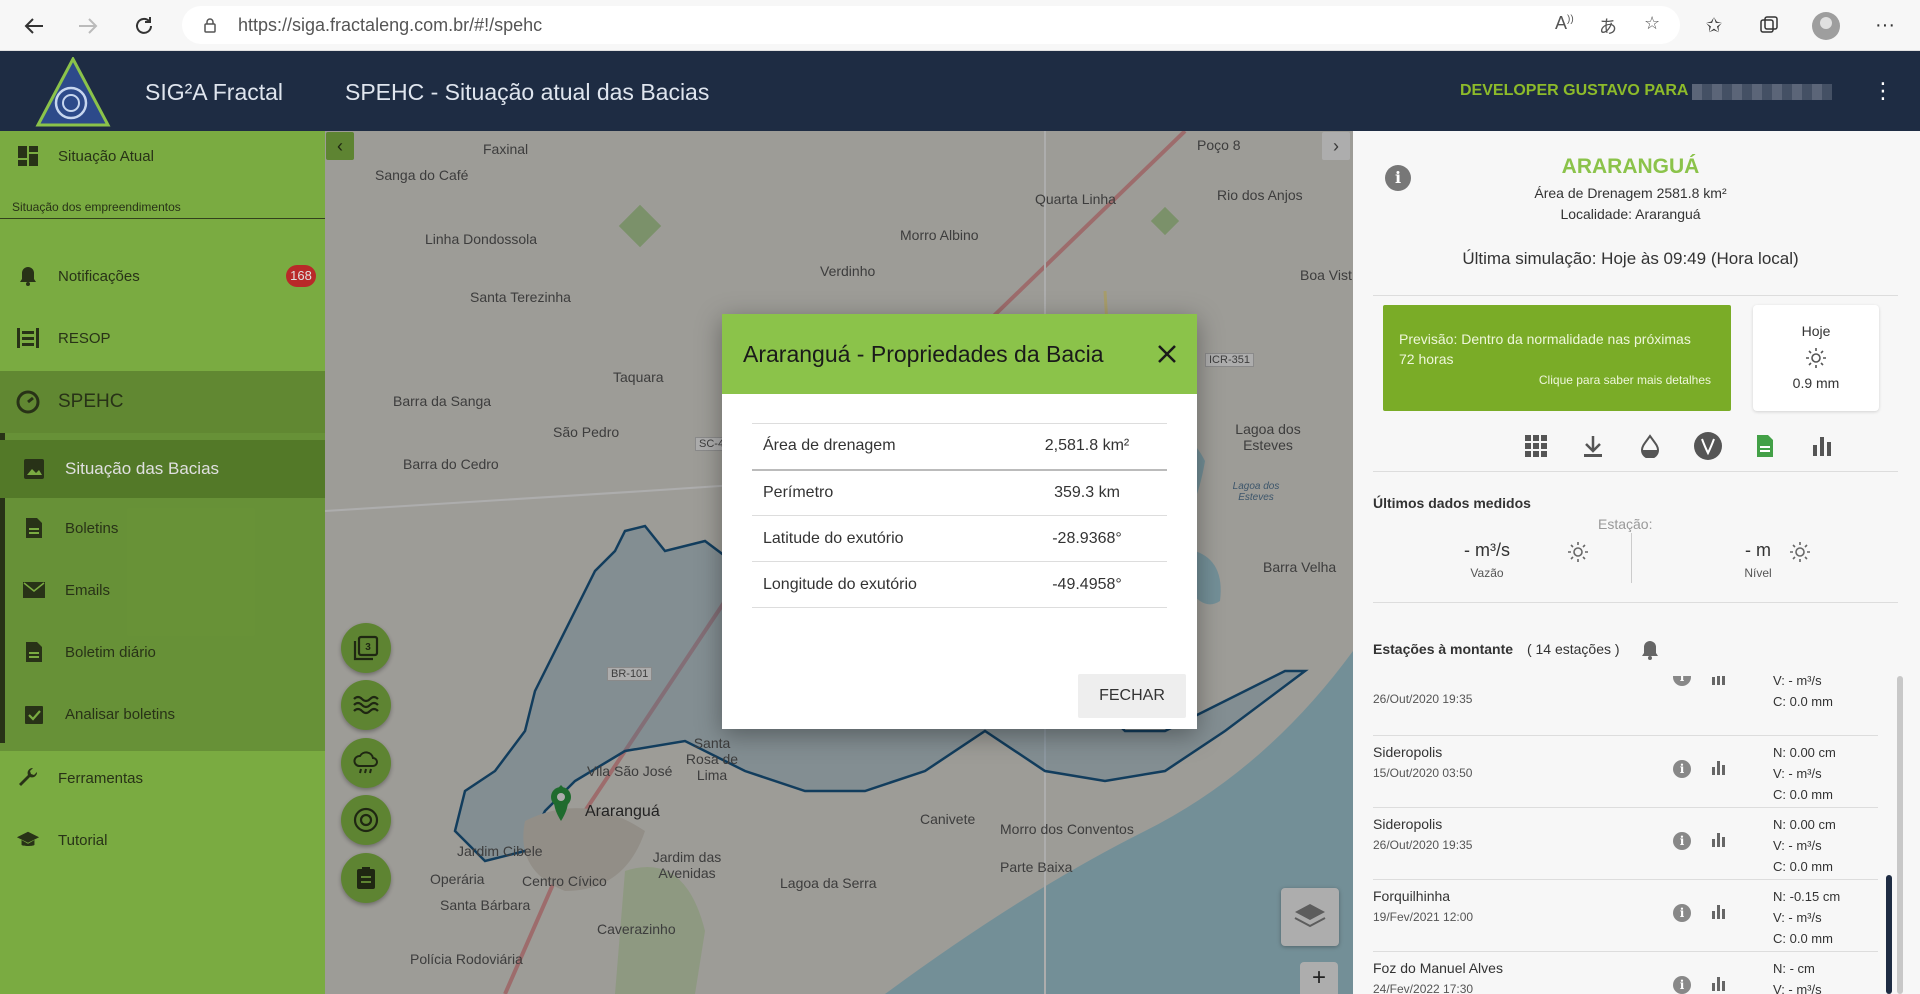 The image size is (1920, 994). What do you see at coordinates (1536, 446) in the screenshot?
I see `grid-icon` at bounding box center [1536, 446].